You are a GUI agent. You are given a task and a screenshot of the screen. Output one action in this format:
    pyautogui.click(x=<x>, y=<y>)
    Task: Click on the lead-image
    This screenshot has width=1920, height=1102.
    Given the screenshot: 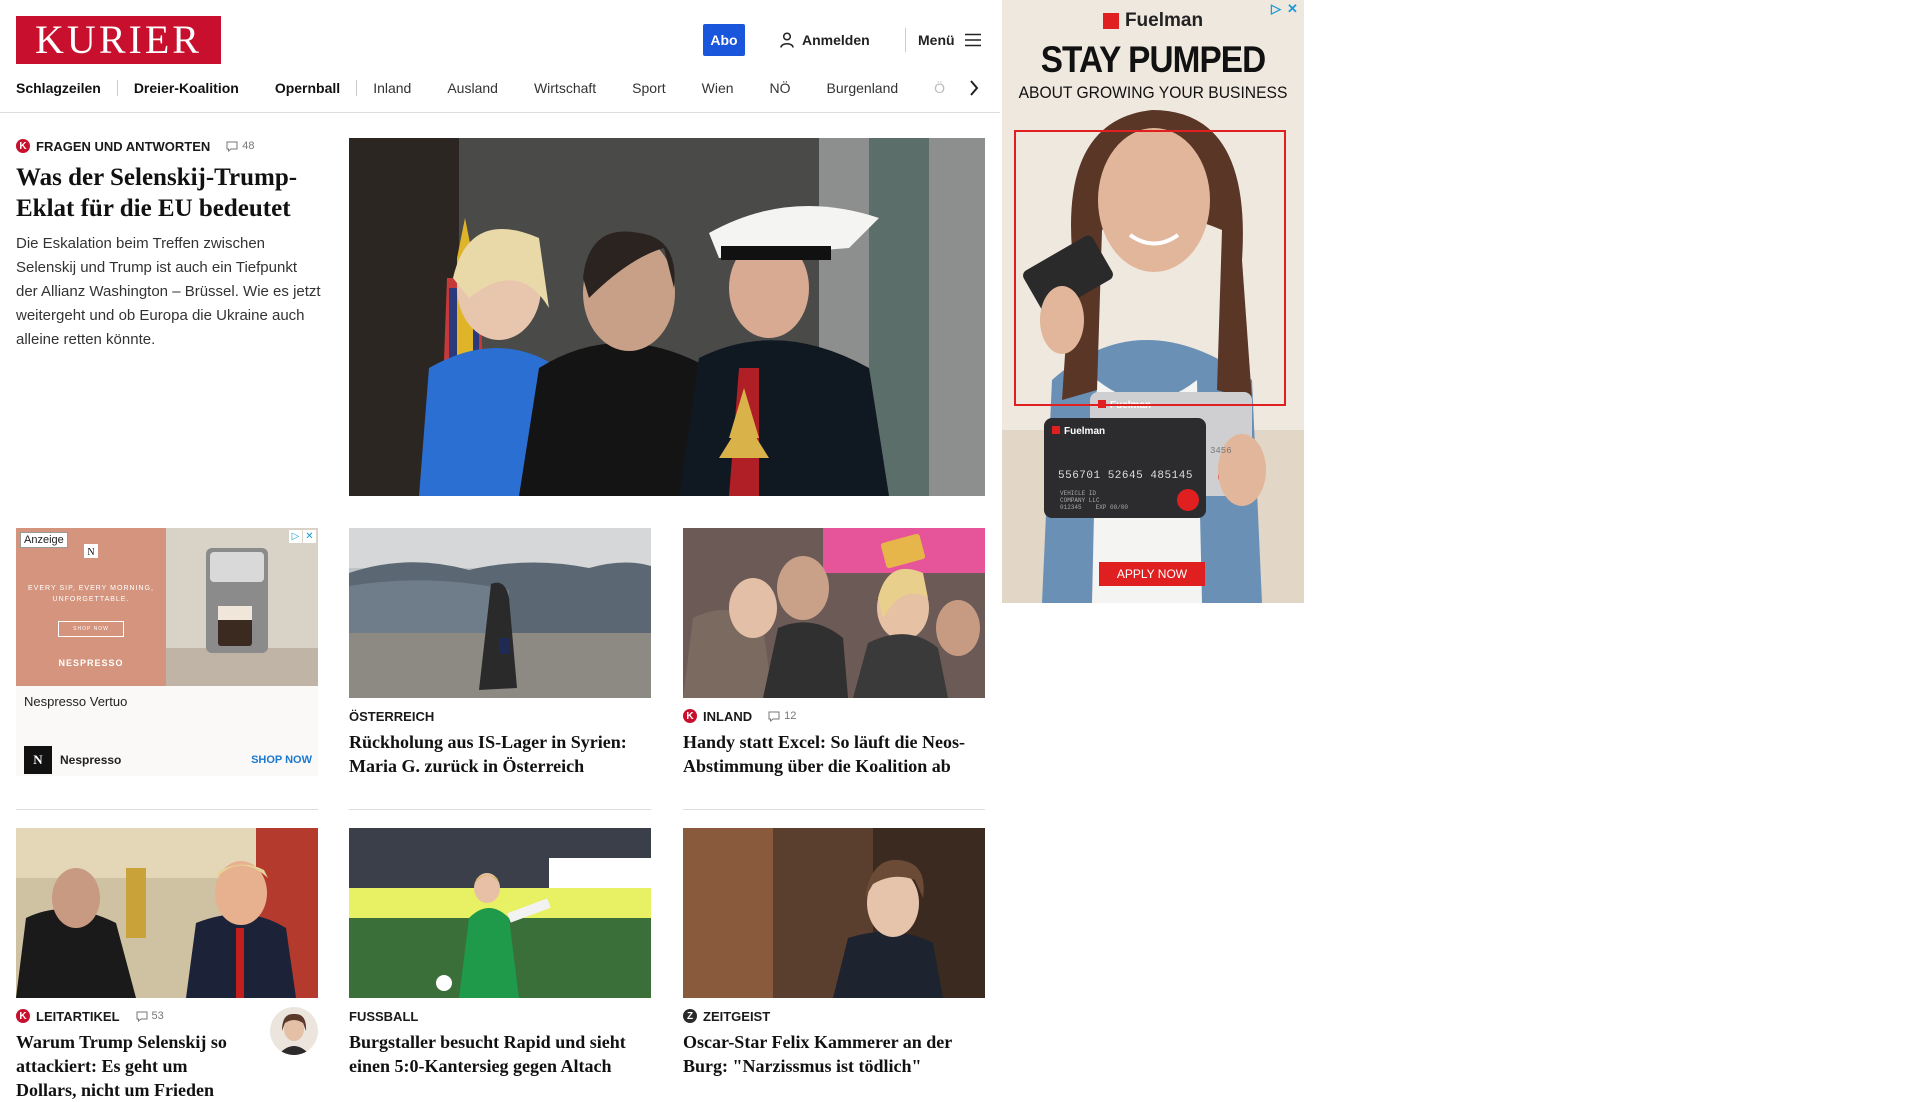 What is the action you would take?
    pyautogui.click(x=667, y=317)
    